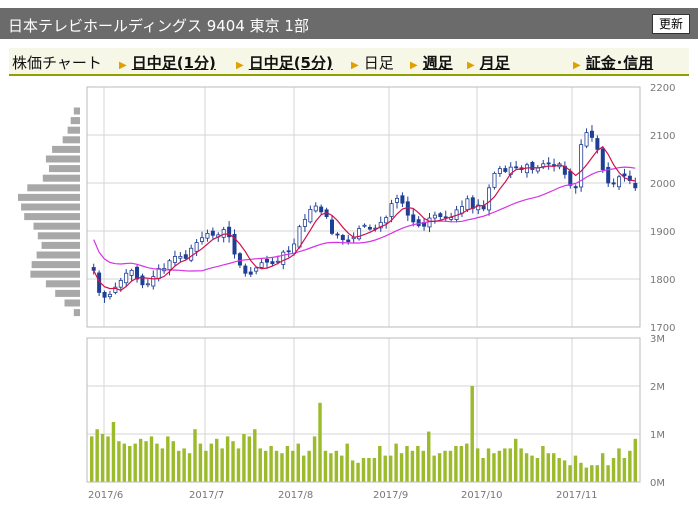  I want to click on price-tick-label: 2200, so click(662, 88).